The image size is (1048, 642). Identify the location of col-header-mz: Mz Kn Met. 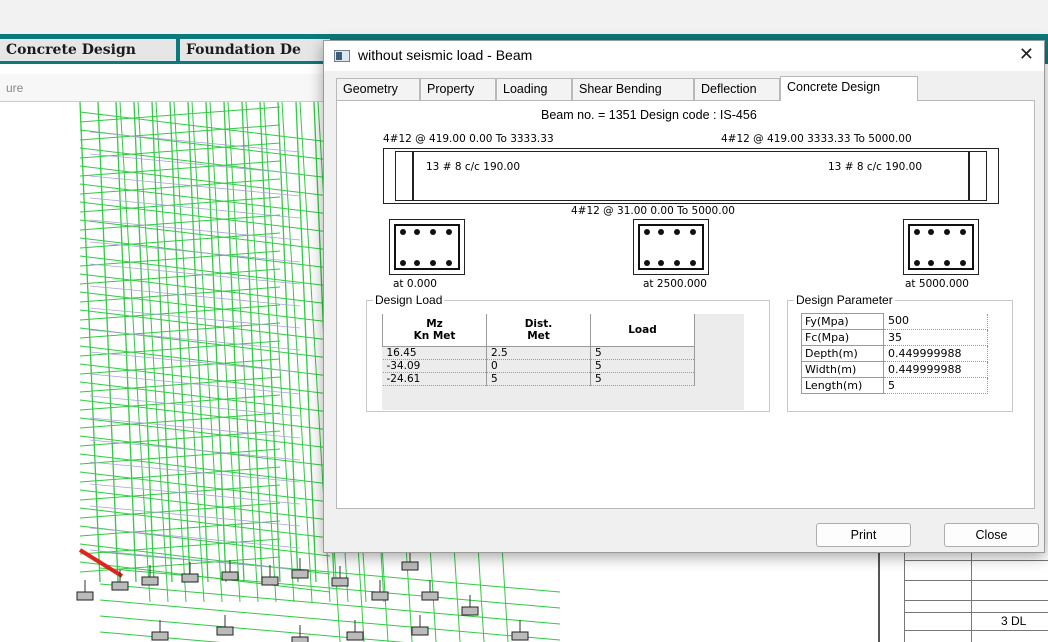
(434, 330).